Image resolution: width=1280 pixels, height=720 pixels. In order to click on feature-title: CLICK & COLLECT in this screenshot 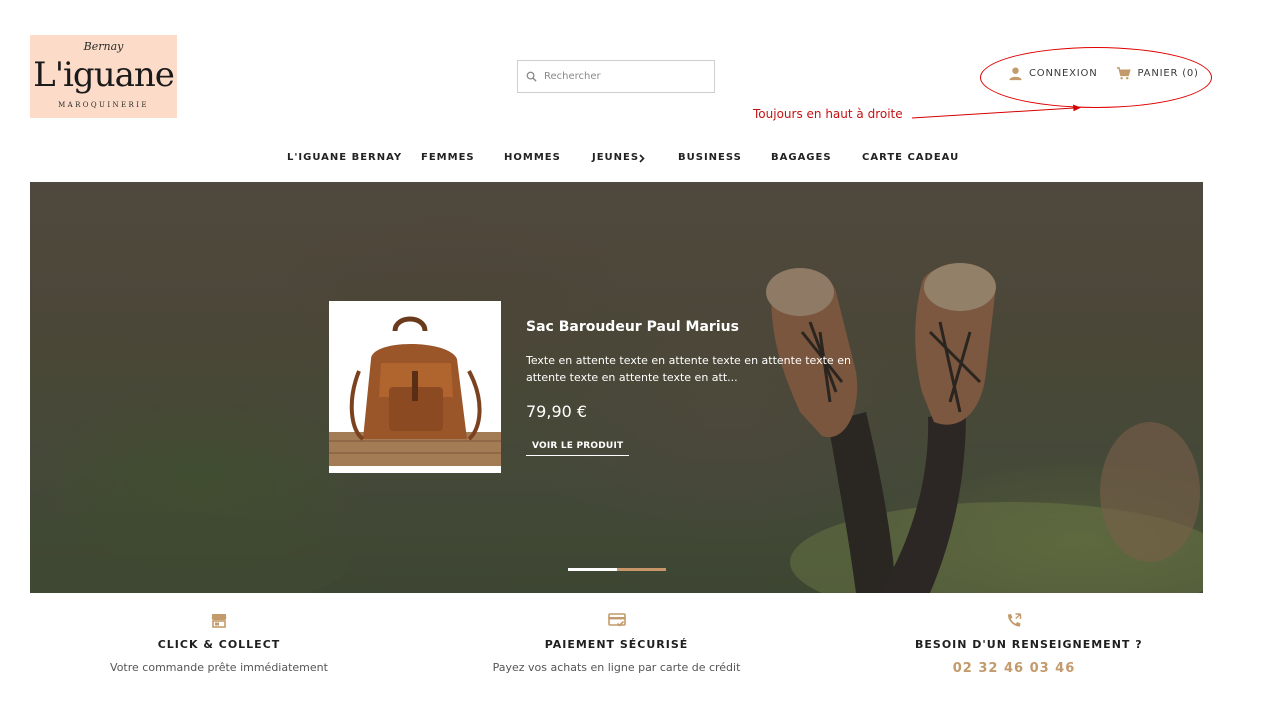, I will do `click(219, 644)`.